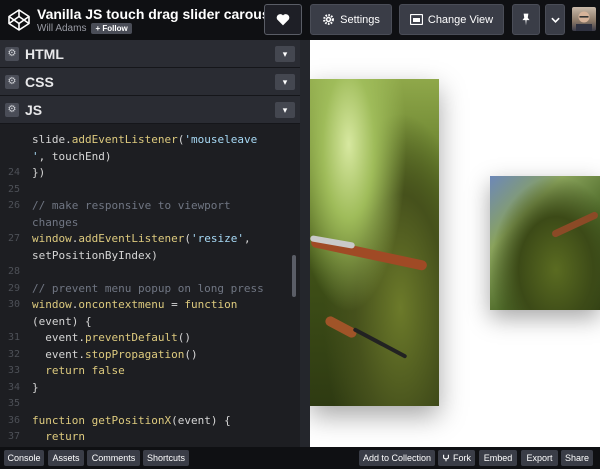  I want to click on code-token: preventDefault, so click(131, 337).